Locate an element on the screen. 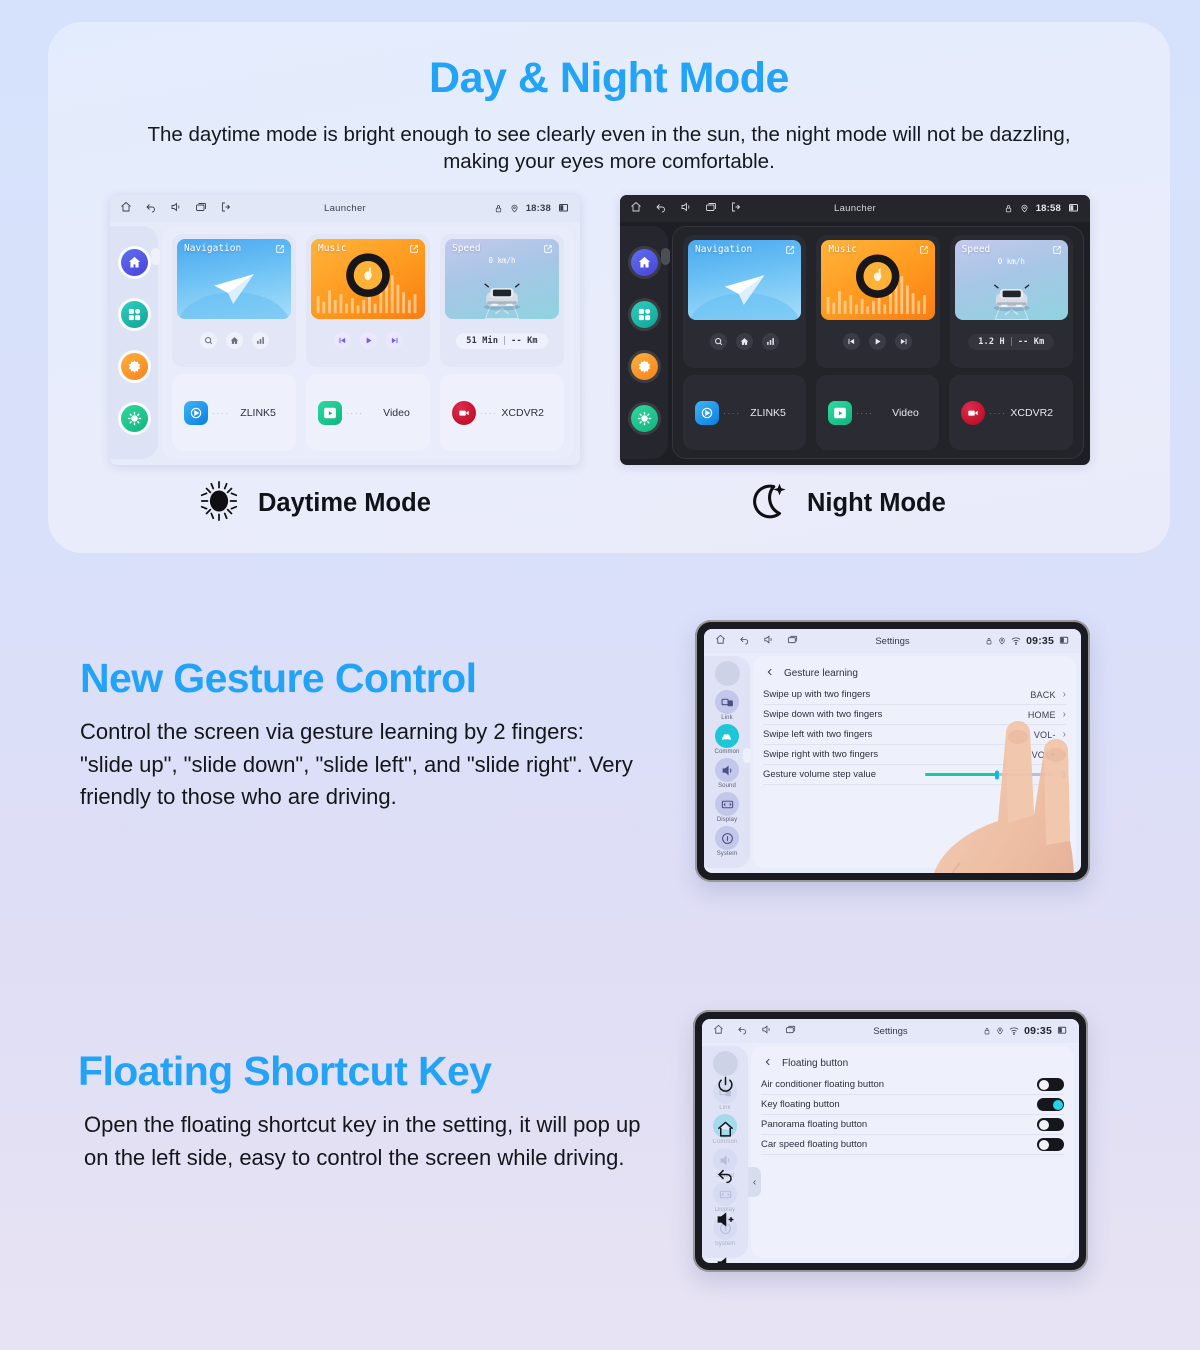 This screenshot has width=1200, height=1350. gesture-status-bar: Settings 09:35 is located at coordinates (892, 641).